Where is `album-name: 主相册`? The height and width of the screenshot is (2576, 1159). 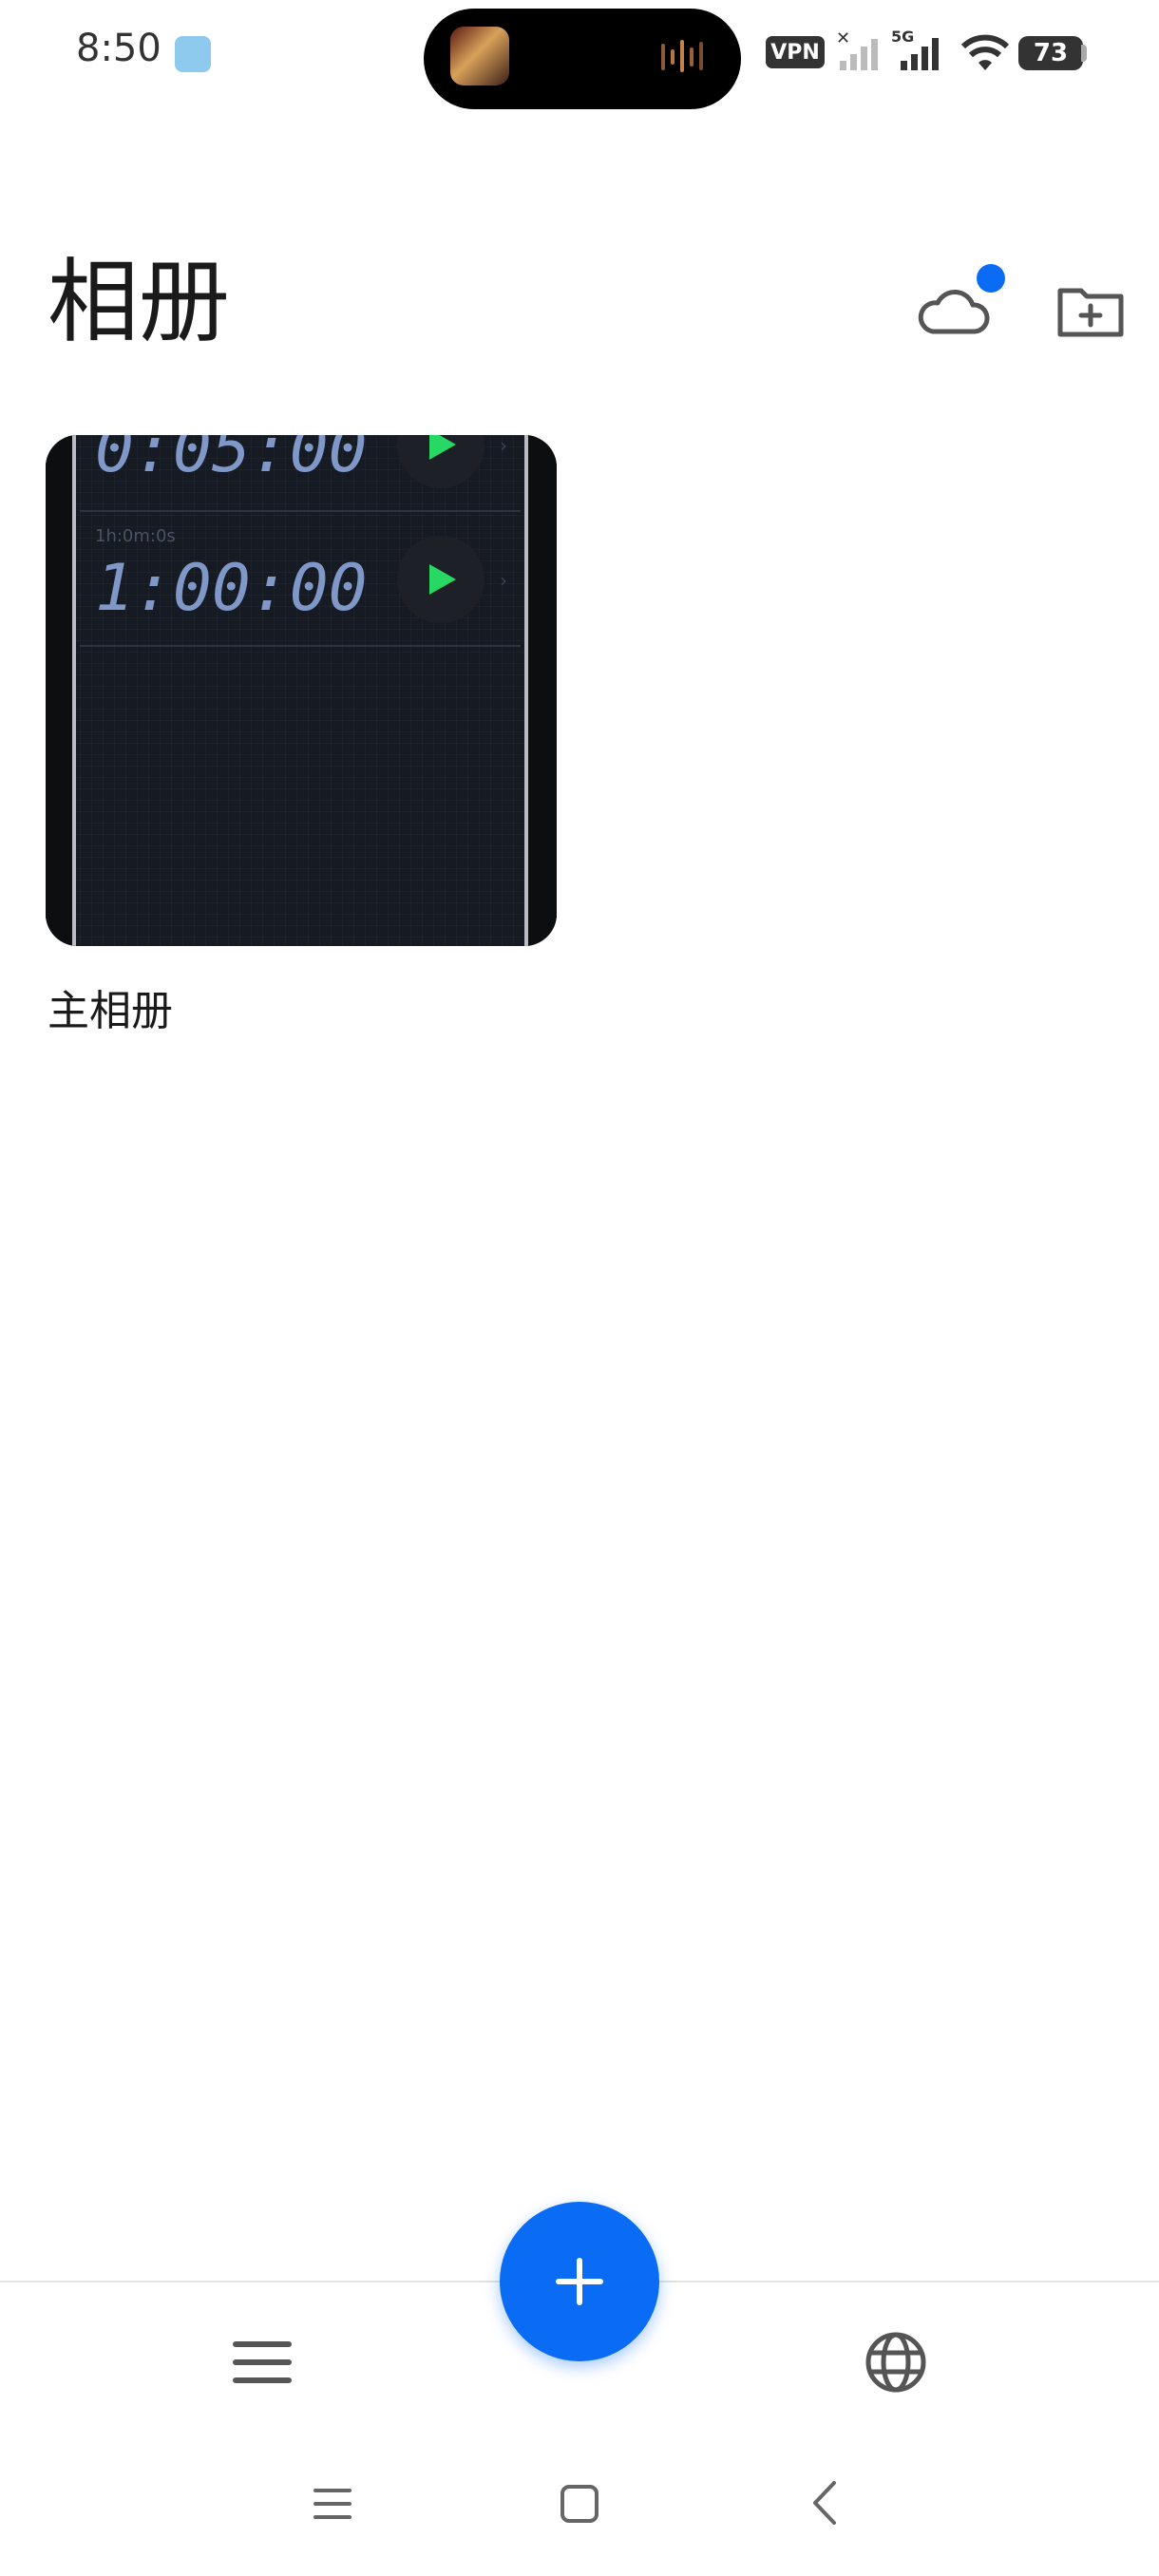 album-name: 主相册 is located at coordinates (110, 1006).